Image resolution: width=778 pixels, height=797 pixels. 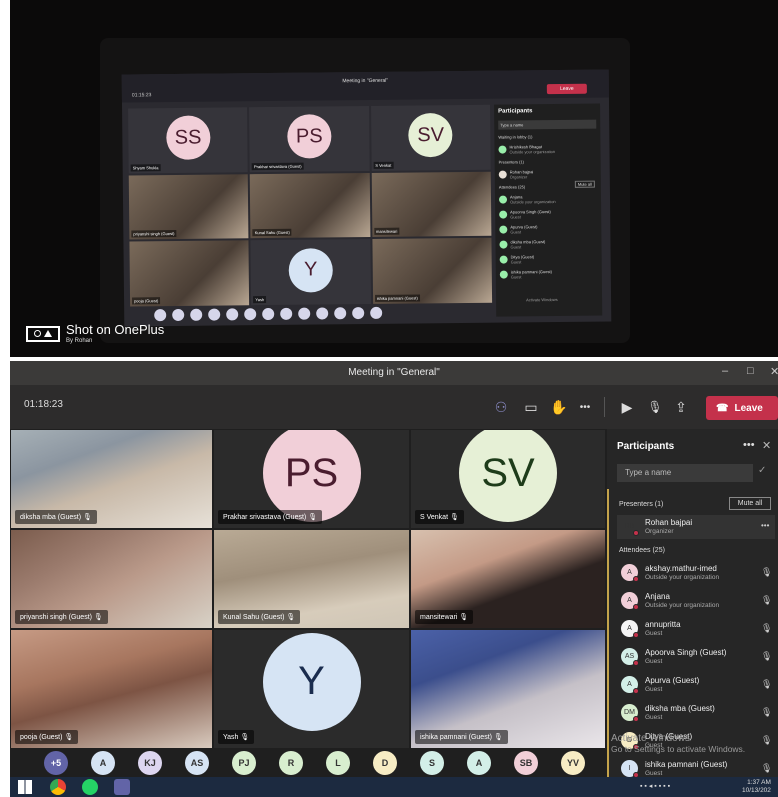 What do you see at coordinates (722, 408) in the screenshot?
I see `phone-icon: ☎` at bounding box center [722, 408].